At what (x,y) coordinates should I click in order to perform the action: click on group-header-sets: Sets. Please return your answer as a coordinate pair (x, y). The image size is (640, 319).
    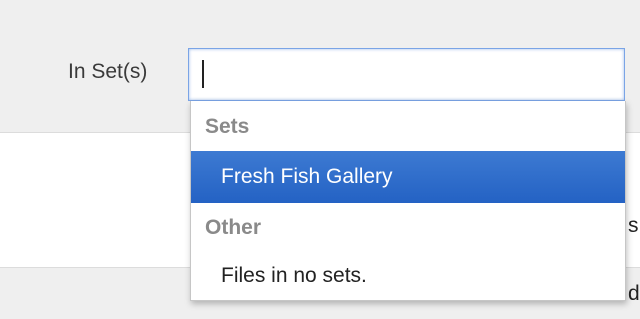
    Looking at the image, I should click on (227, 126).